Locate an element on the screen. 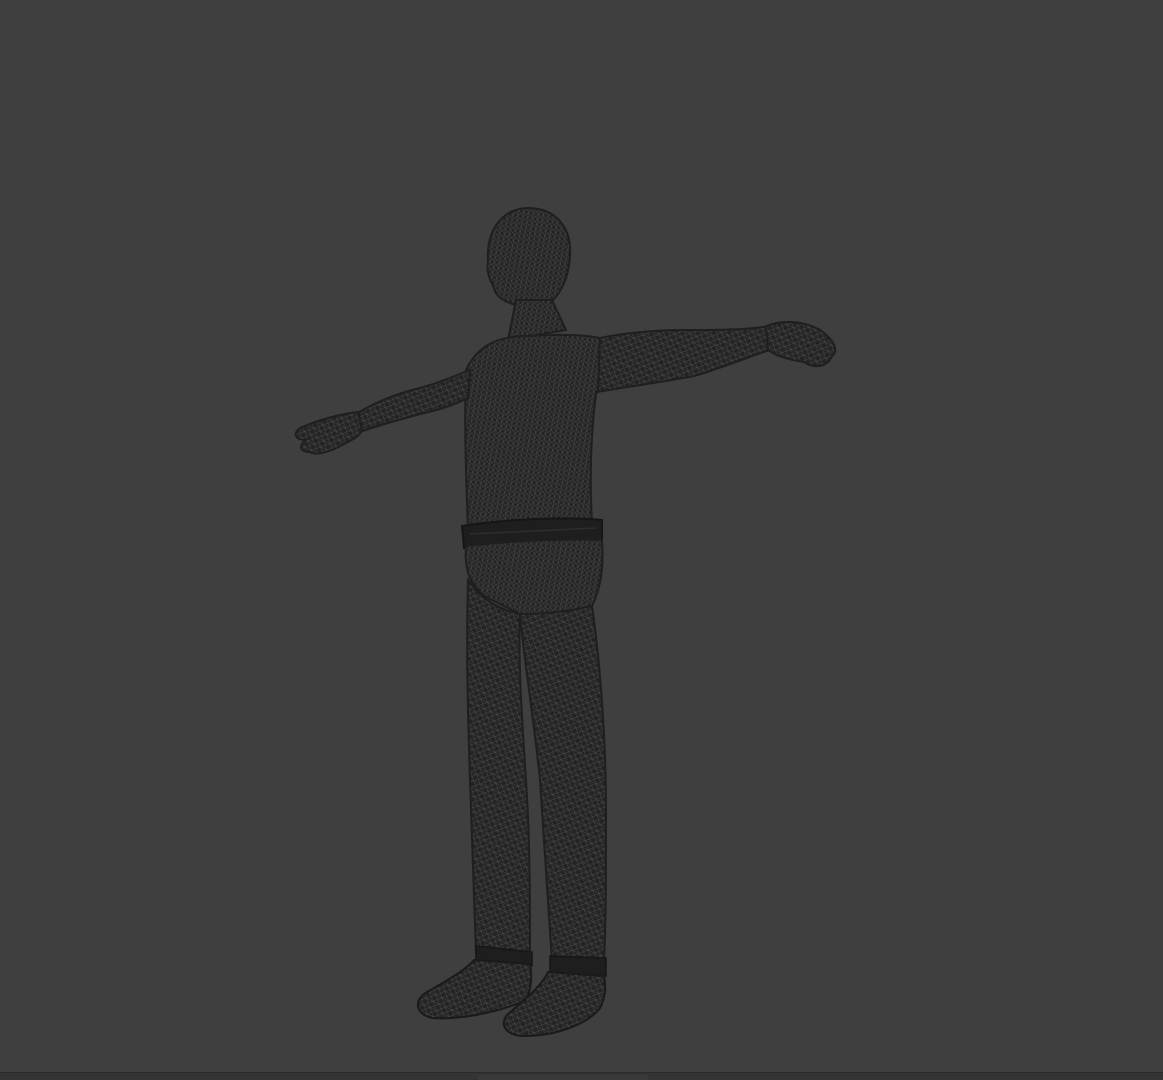 The height and width of the screenshot is (1080, 1163). bottom-panel-edge is located at coordinates (581, 1076).